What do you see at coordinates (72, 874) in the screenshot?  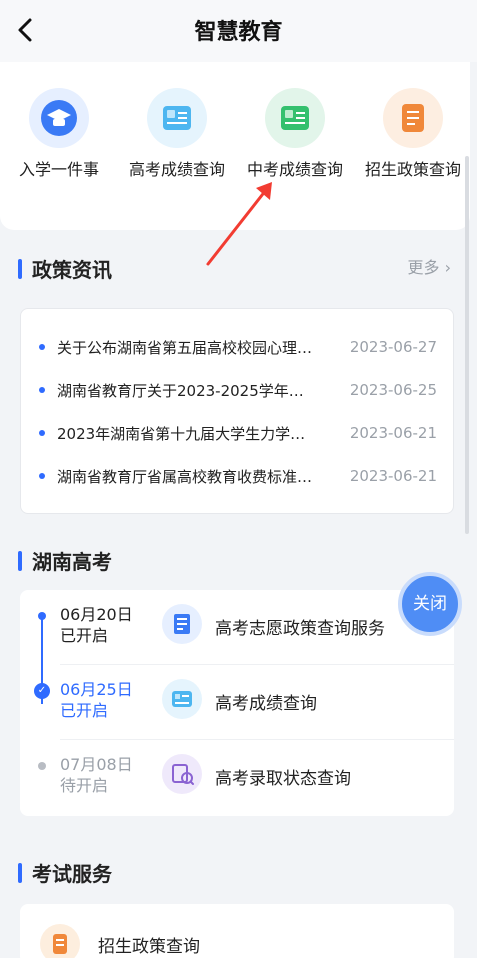 I see `section-title-text: 考试服务` at bounding box center [72, 874].